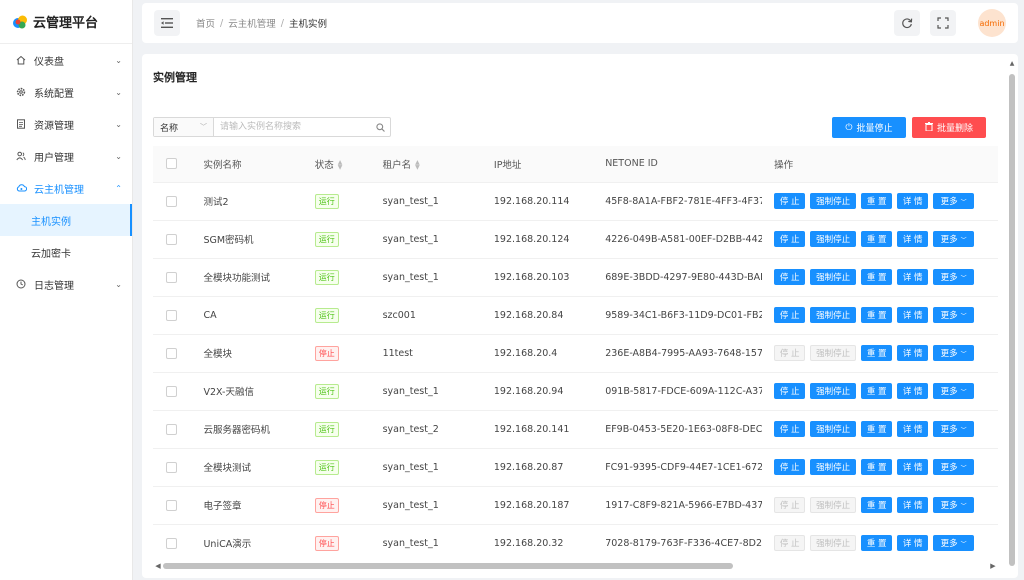 Image resolution: width=1024 pixels, height=580 pixels. What do you see at coordinates (205, 23) in the screenshot?
I see `breadcrumb-home: 首页` at bounding box center [205, 23].